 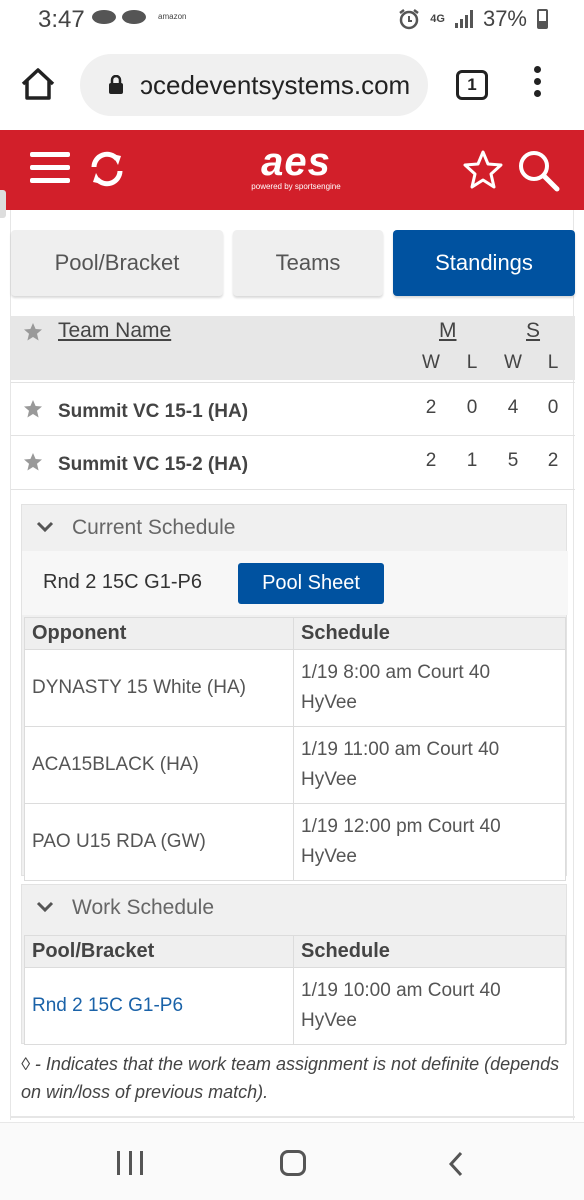 I want to click on pool-sheet-button: Pool Sheet, so click(x=311, y=583).